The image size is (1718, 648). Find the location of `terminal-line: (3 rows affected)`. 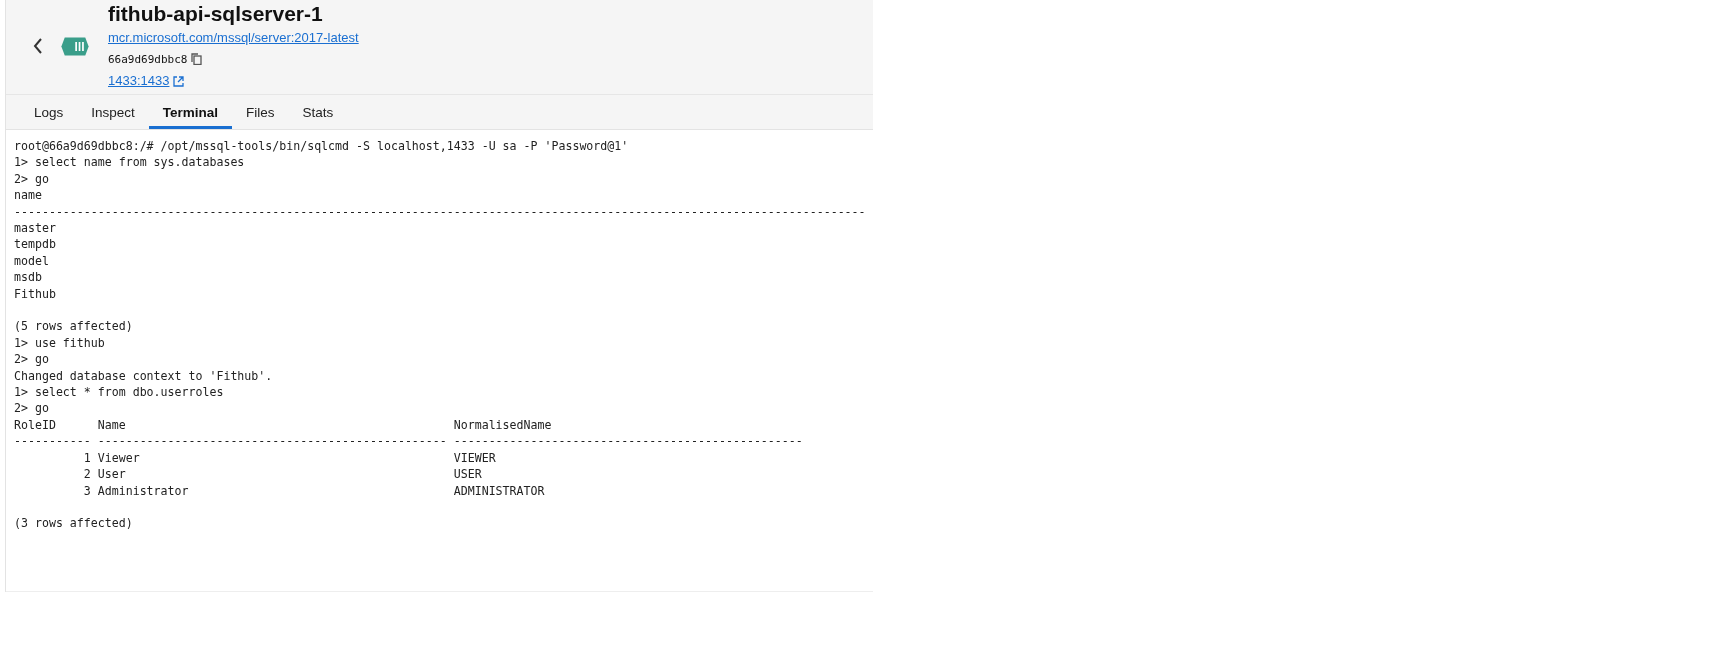

terminal-line: (3 rows affected) is located at coordinates (74, 523).